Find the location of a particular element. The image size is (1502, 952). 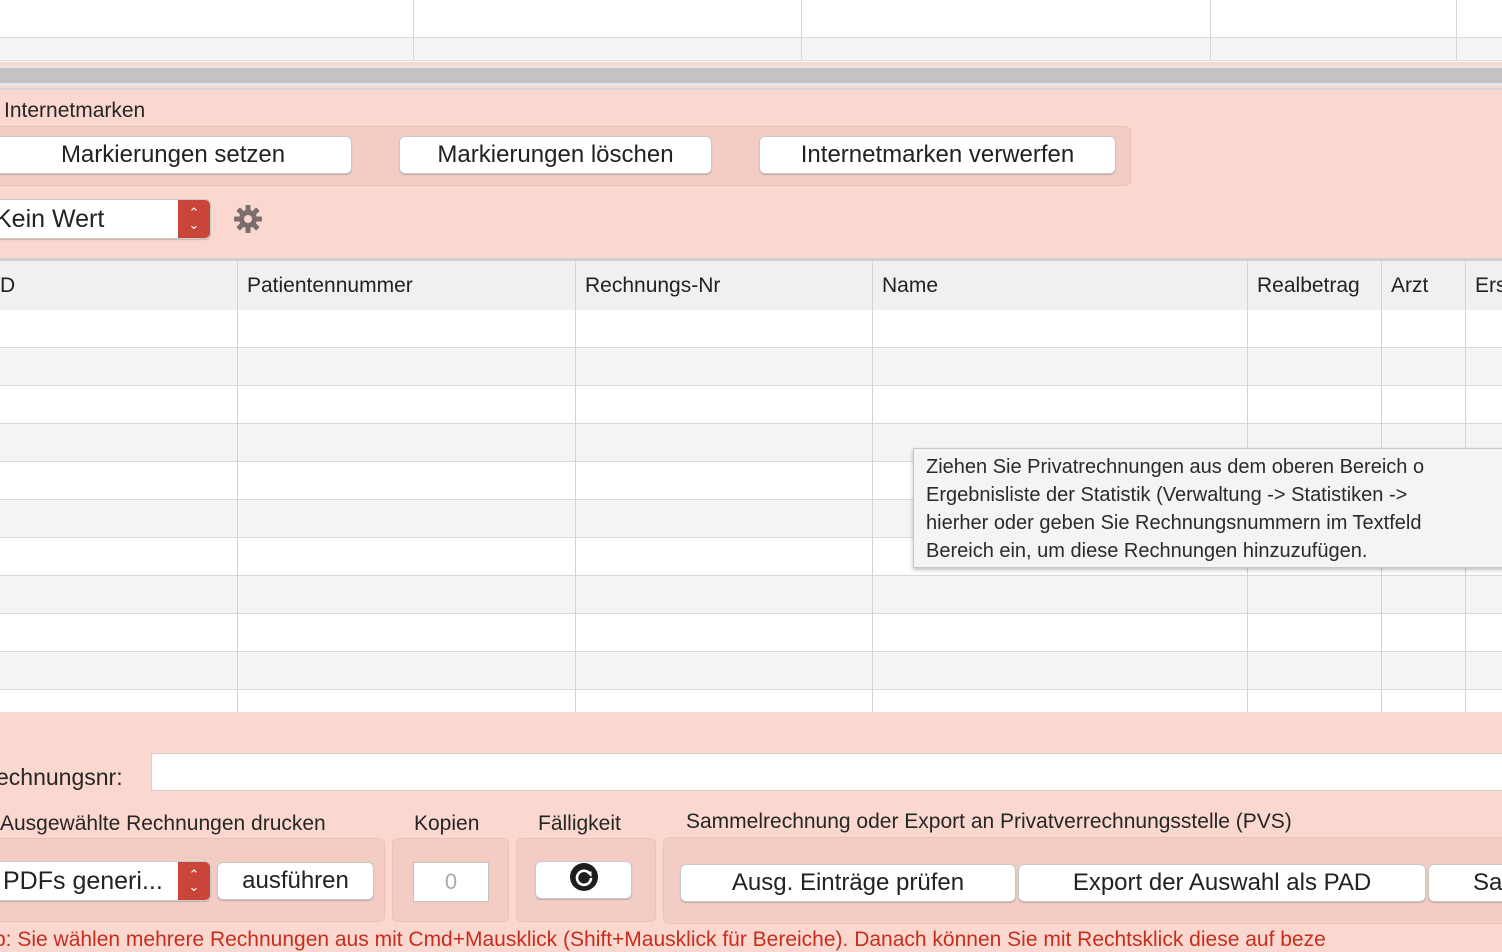

set-markings-button: Markierungen setzen is located at coordinates (176, 155).